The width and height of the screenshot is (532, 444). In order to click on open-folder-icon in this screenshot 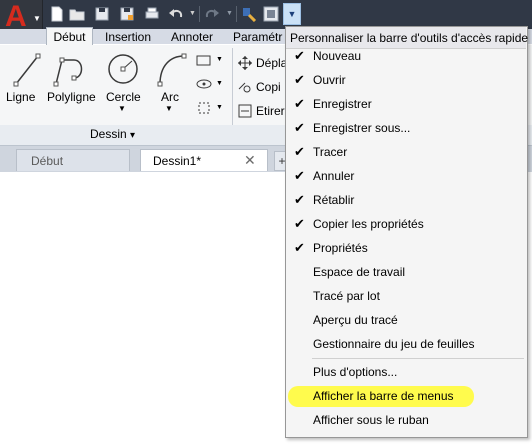, I will do `click(76, 14)`.